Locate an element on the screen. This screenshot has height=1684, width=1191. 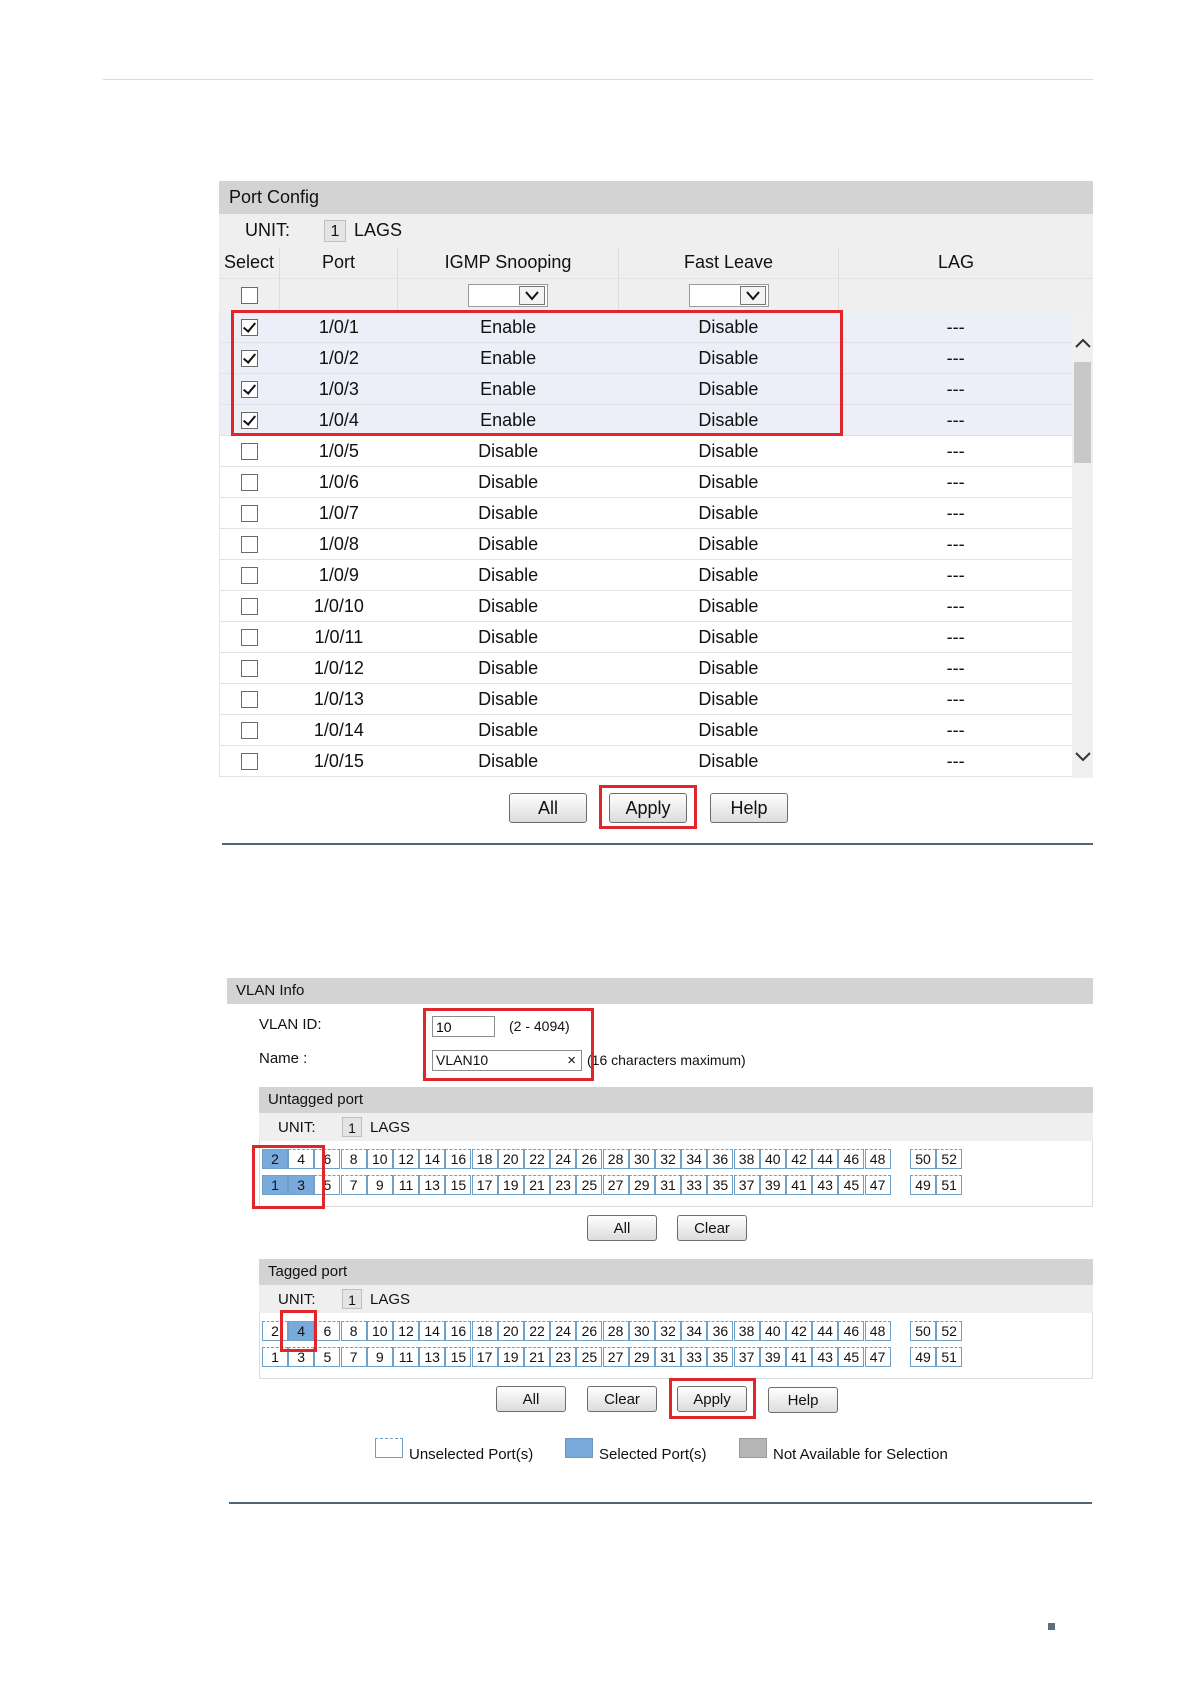
tagged-all-button: All is located at coordinates (531, 1399).